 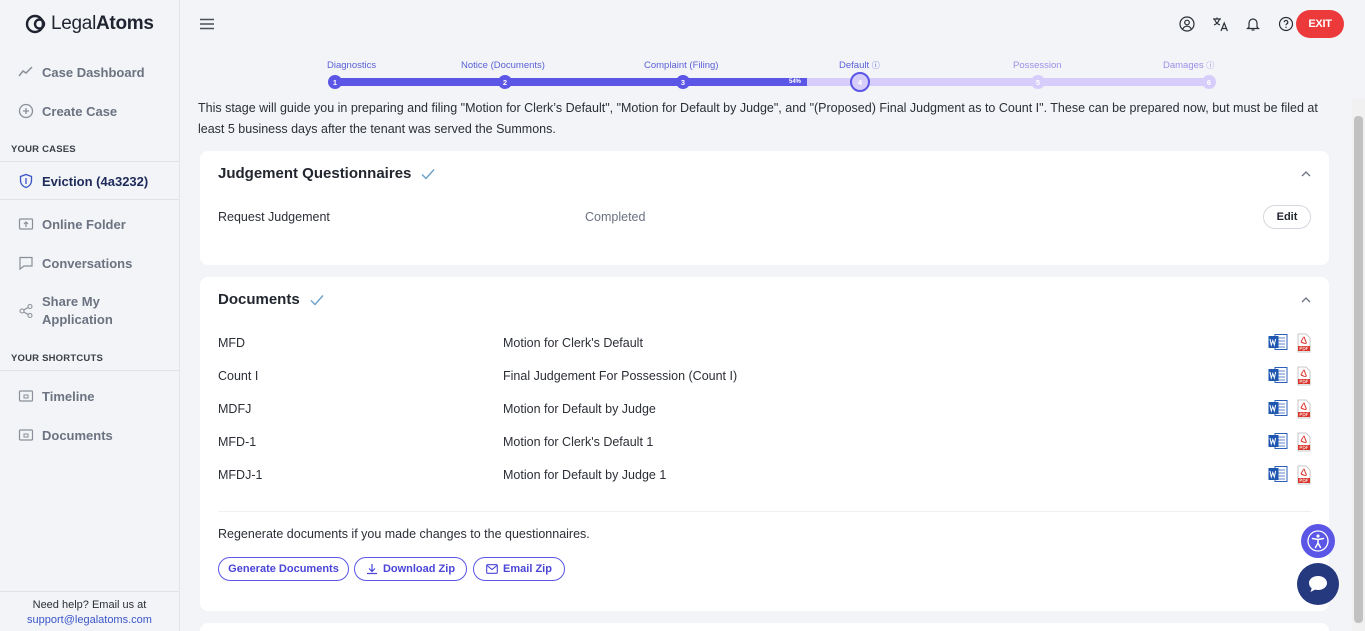 I want to click on exit-button: EXIT, so click(x=1320, y=24).